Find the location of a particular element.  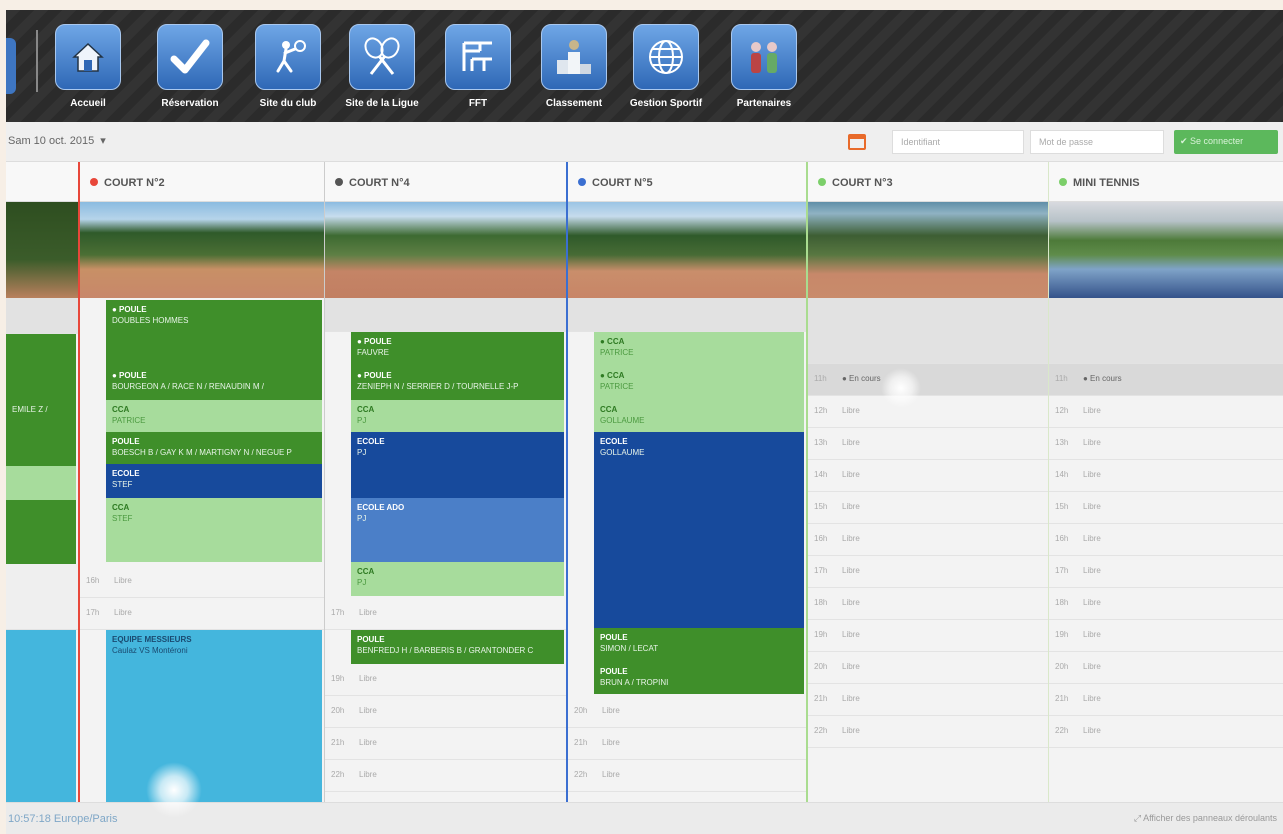

scroll-panels-link: ⤢ Afficher des panneaux déroulants is located at coordinates (1205, 818).